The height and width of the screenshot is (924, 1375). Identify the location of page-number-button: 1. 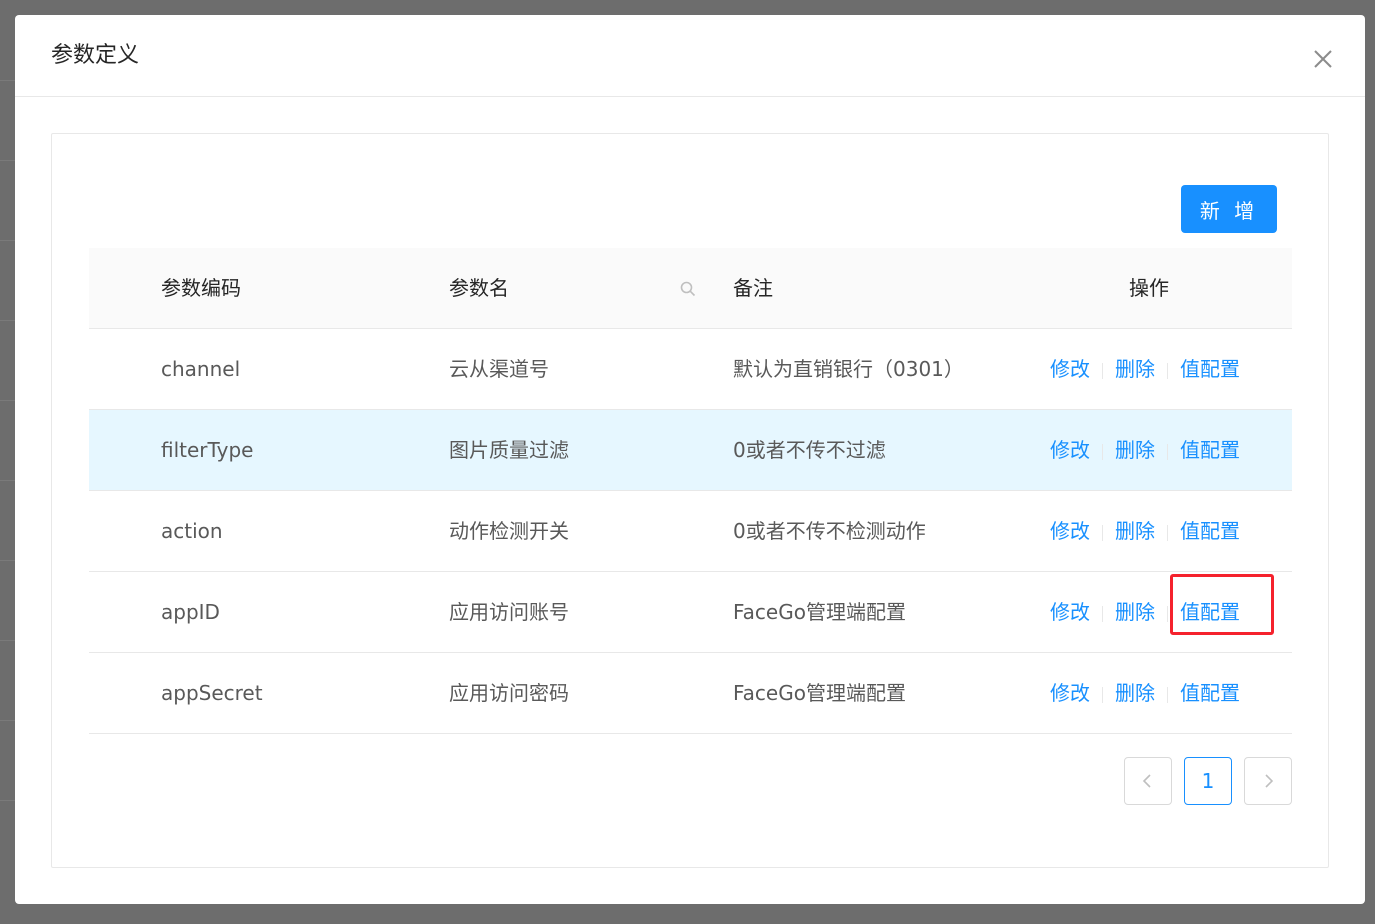
(1208, 781).